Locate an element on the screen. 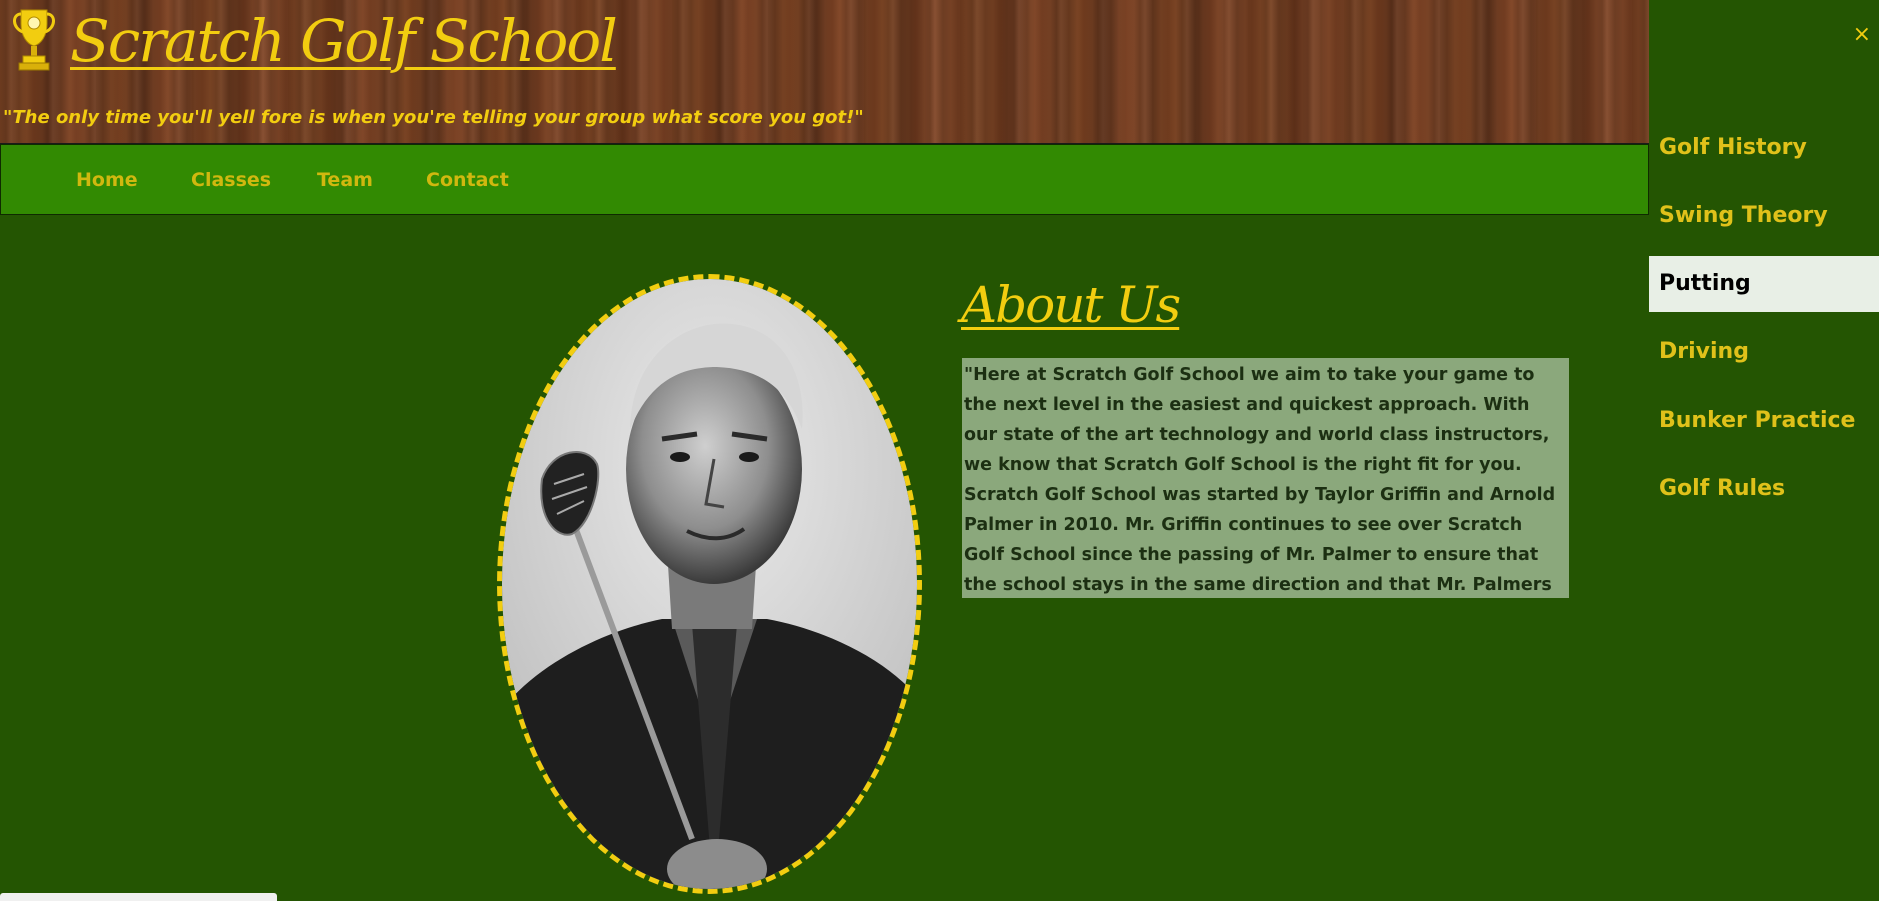 Image resolution: width=1879 pixels, height=901 pixels. nav-link-team: Team is located at coordinates (345, 180).